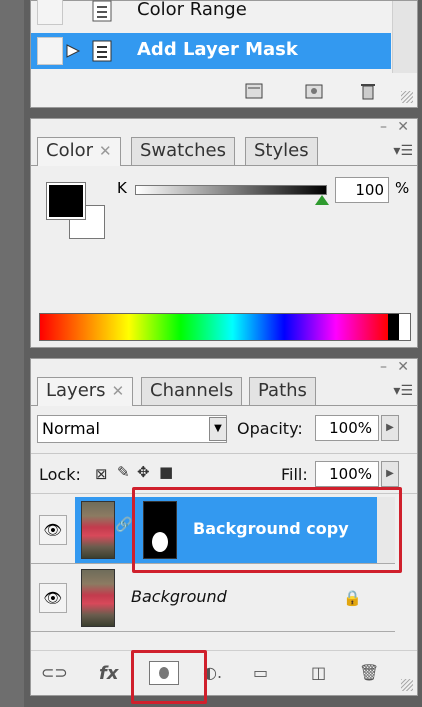 The height and width of the screenshot is (707, 422). I want to click on channel-label: K, so click(122, 188).